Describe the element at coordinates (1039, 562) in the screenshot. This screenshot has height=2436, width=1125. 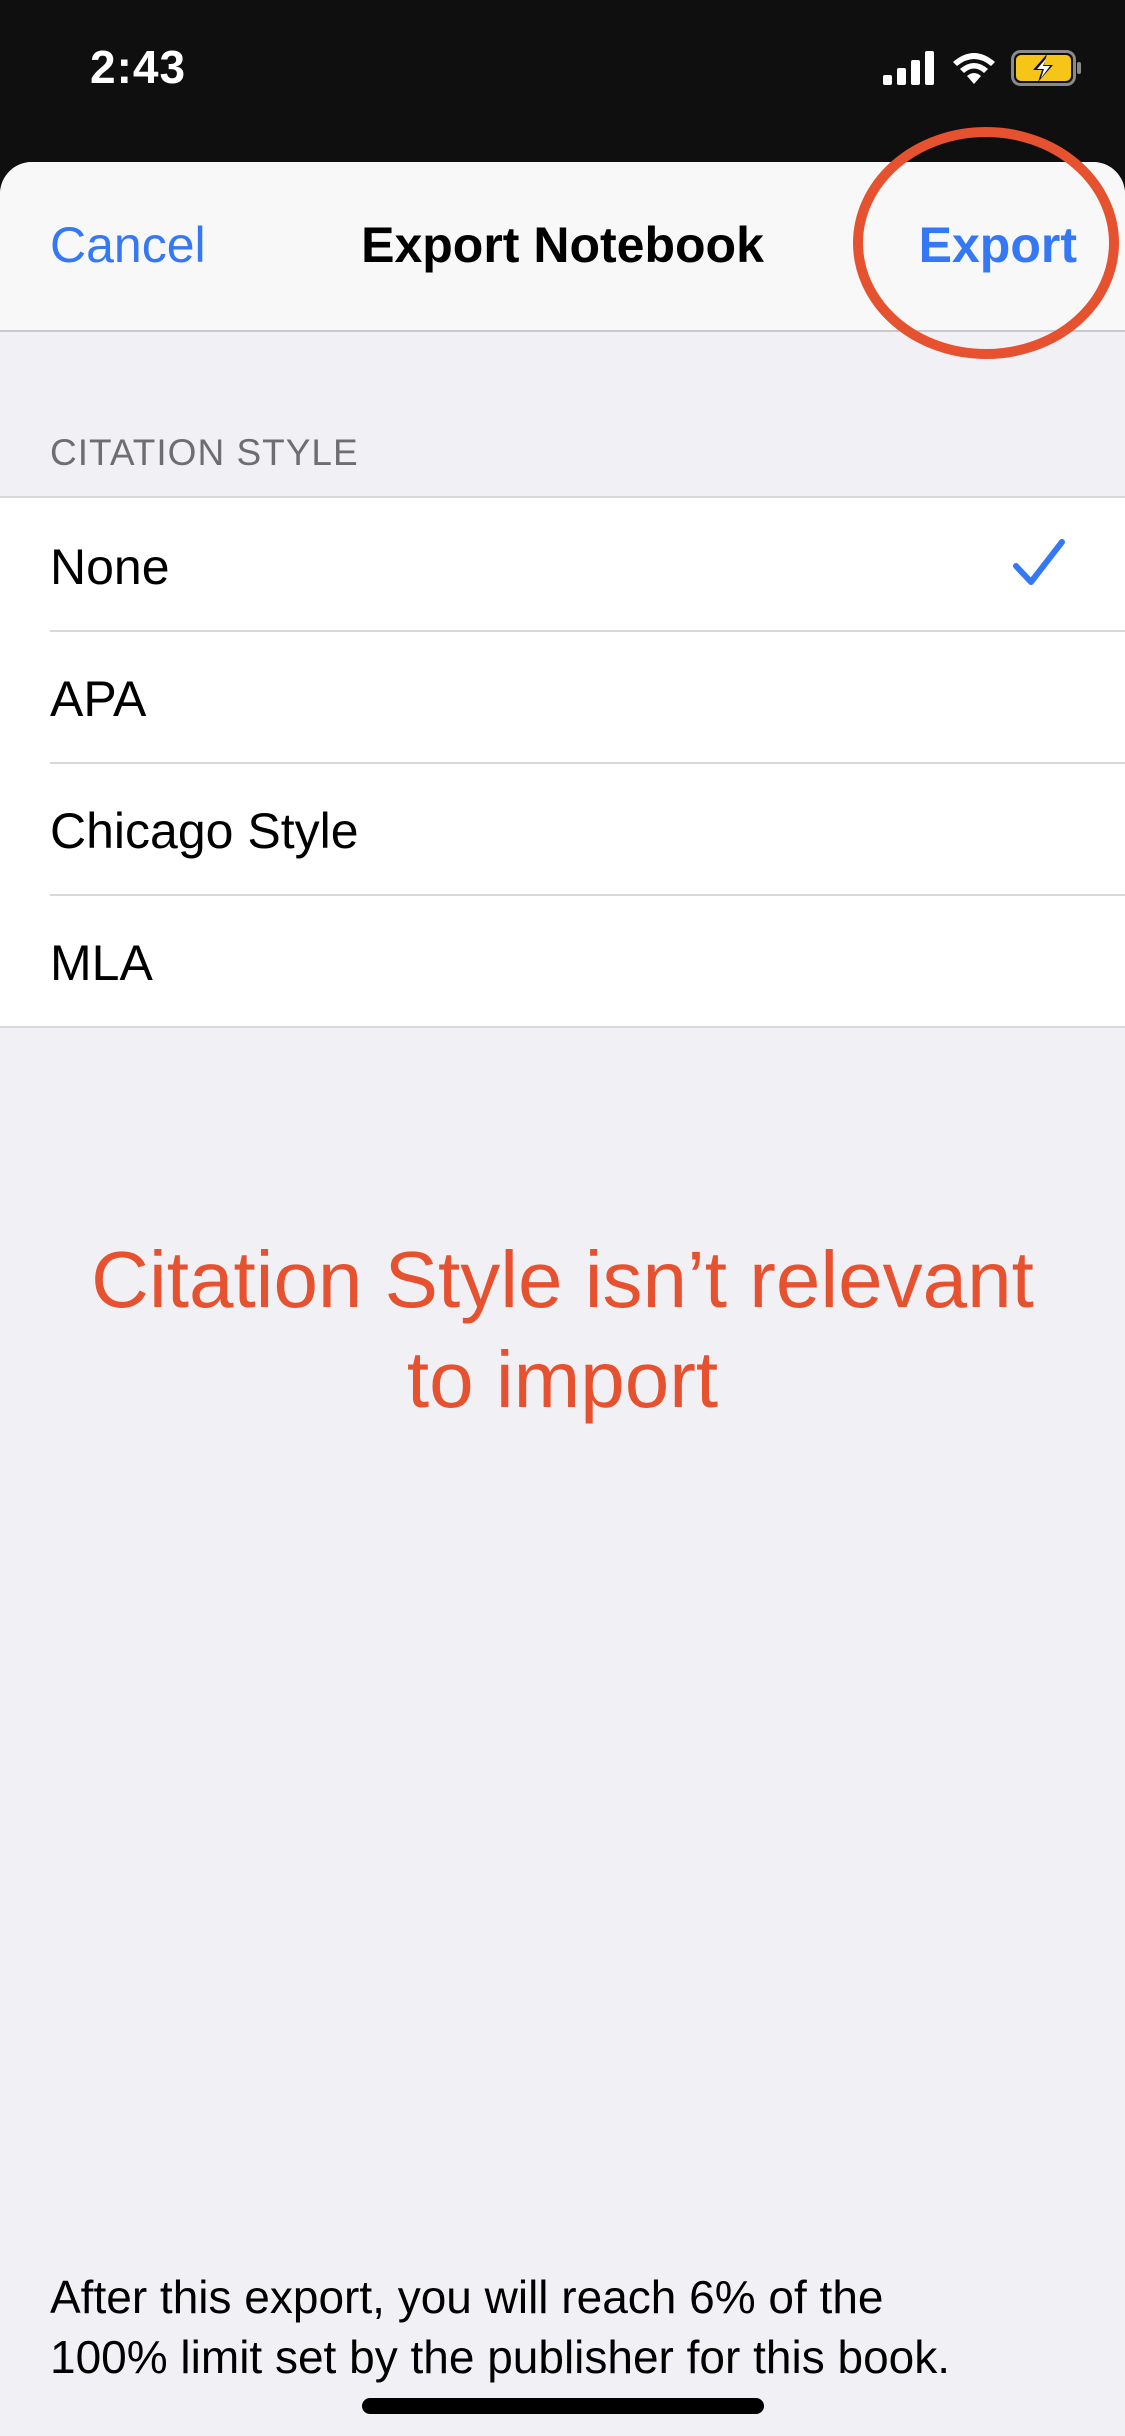
I see `checkmark-icon` at that location.